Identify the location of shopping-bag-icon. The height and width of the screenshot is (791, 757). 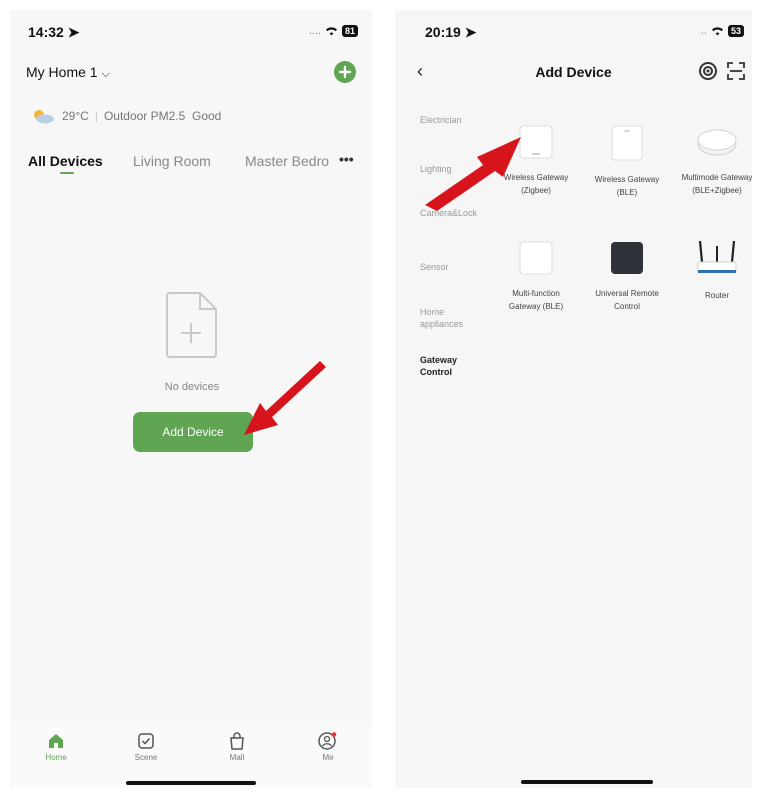
(237, 741).